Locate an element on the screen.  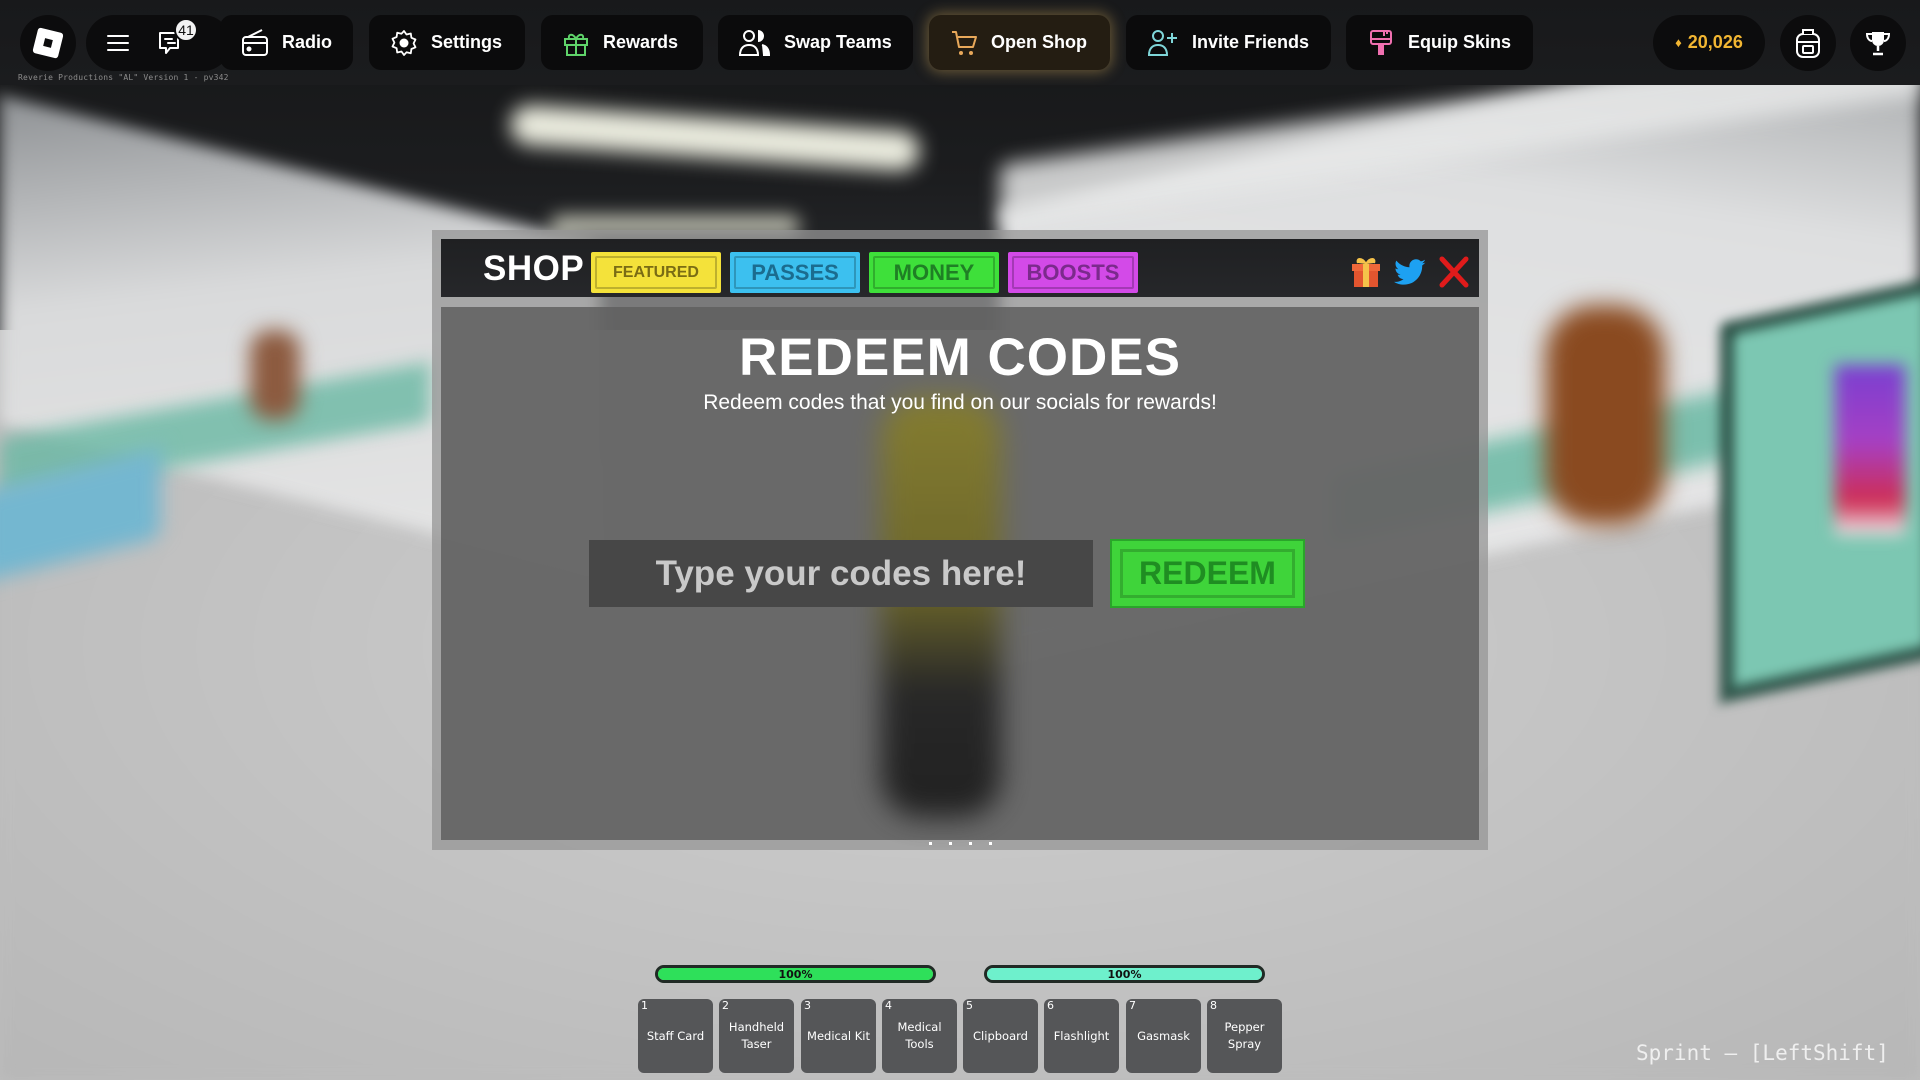
slot-key: 7 is located at coordinates (1132, 1005).